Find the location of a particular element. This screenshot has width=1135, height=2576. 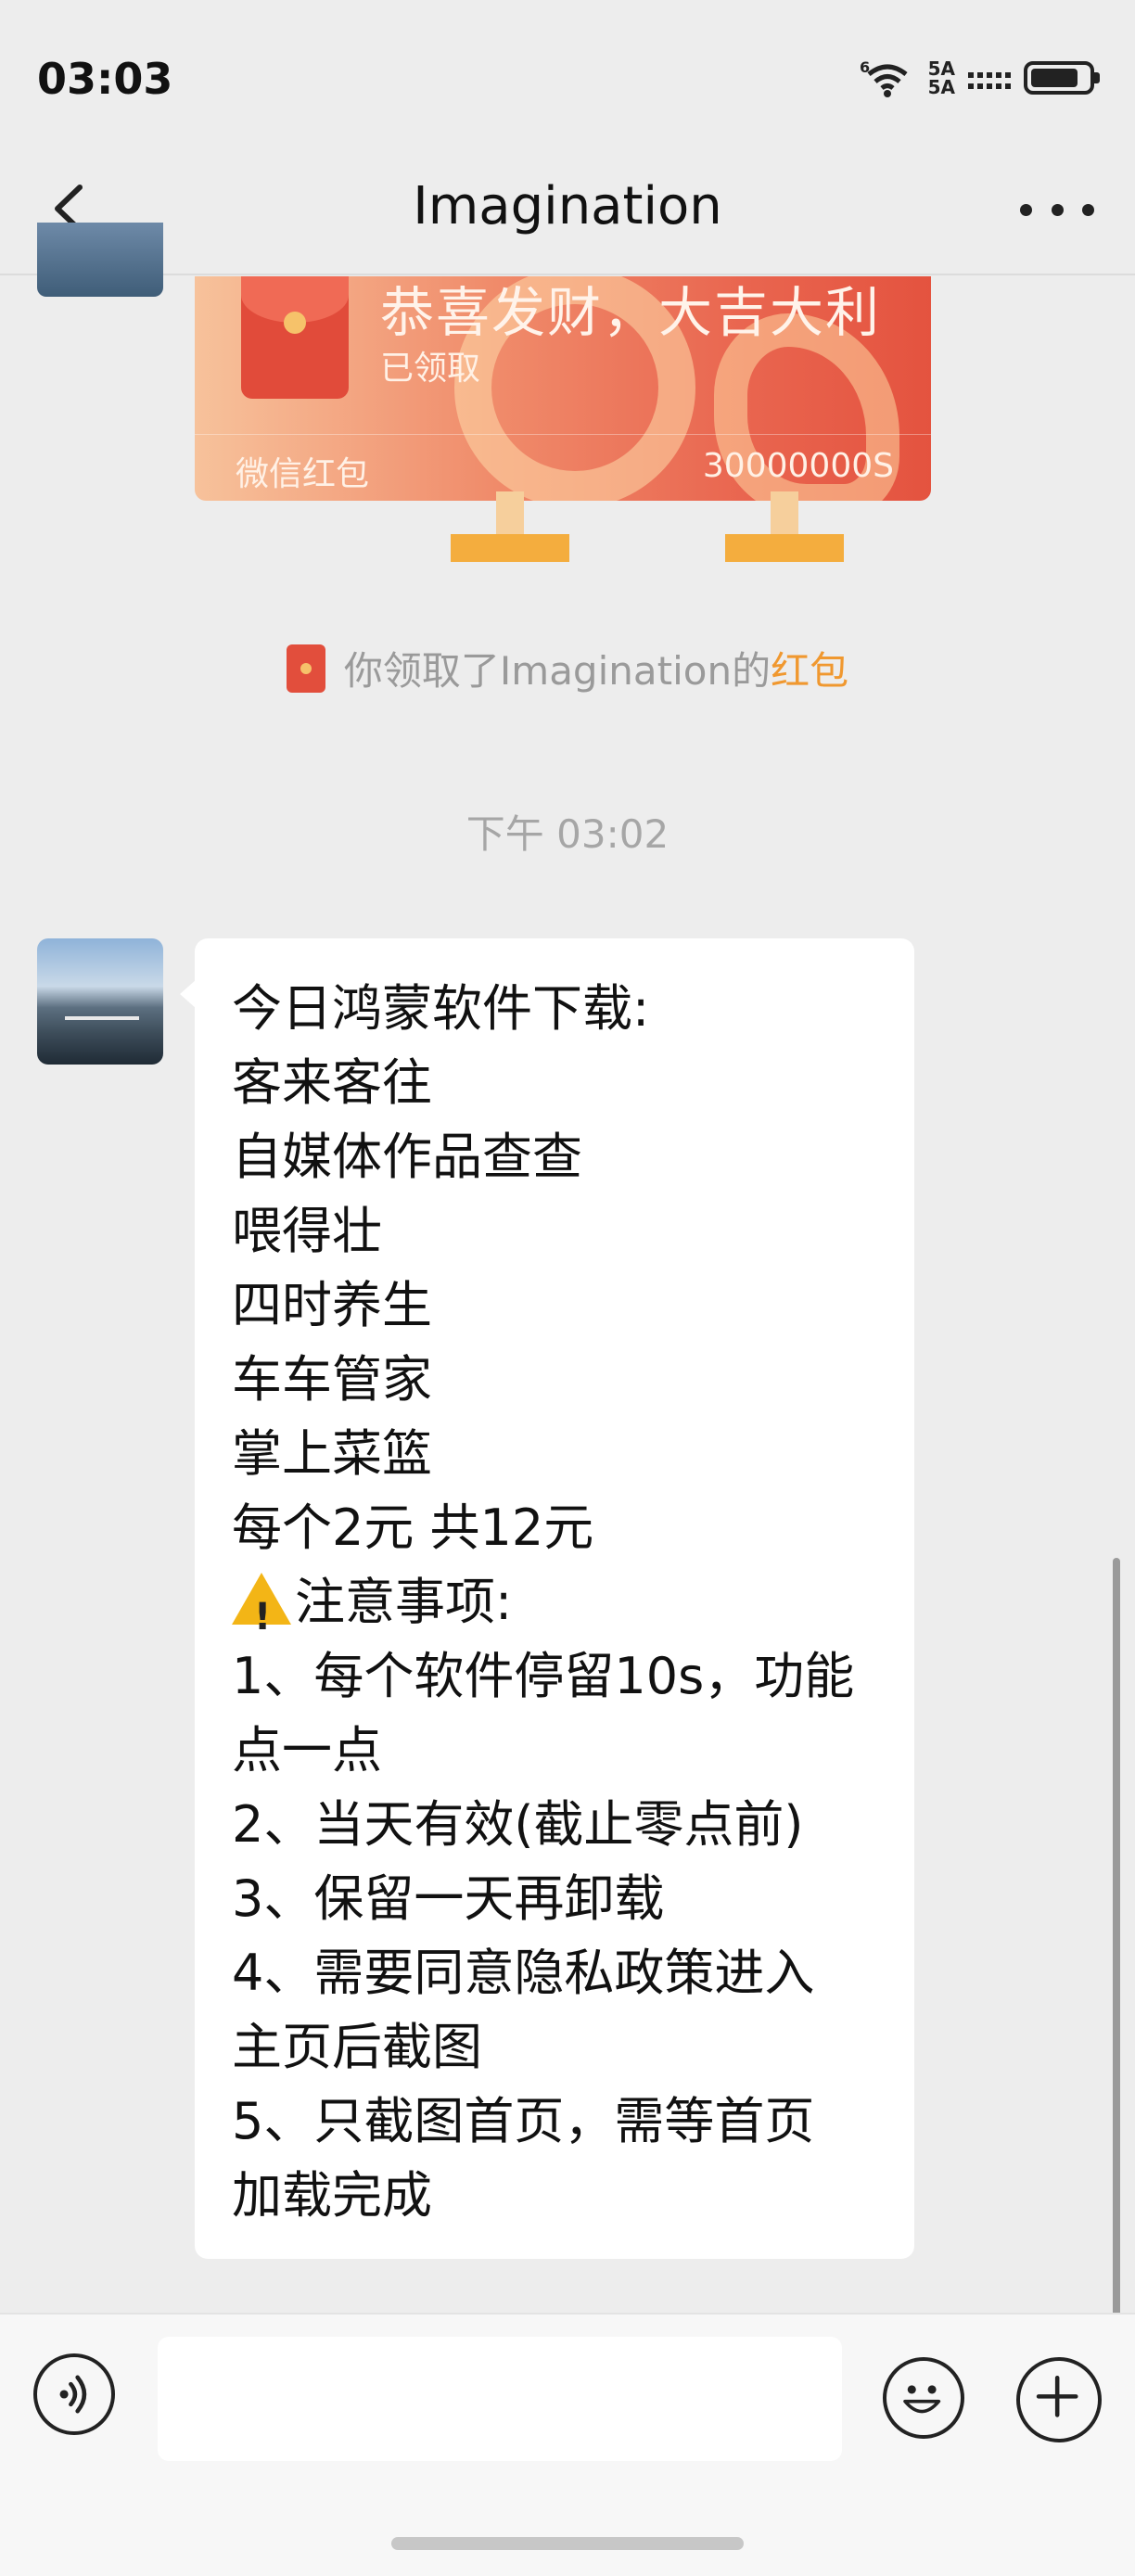

envelope-seal is located at coordinates (295, 323).